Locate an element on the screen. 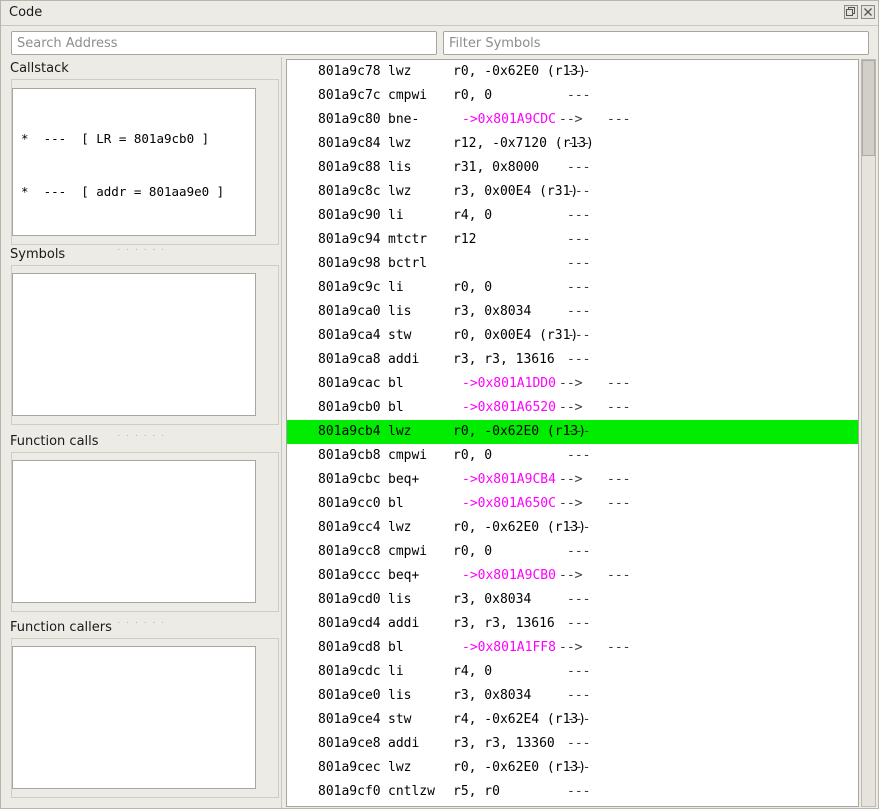 The height and width of the screenshot is (809, 879). disassembly-row: 801a9c98 bctrl --- is located at coordinates (572, 264).